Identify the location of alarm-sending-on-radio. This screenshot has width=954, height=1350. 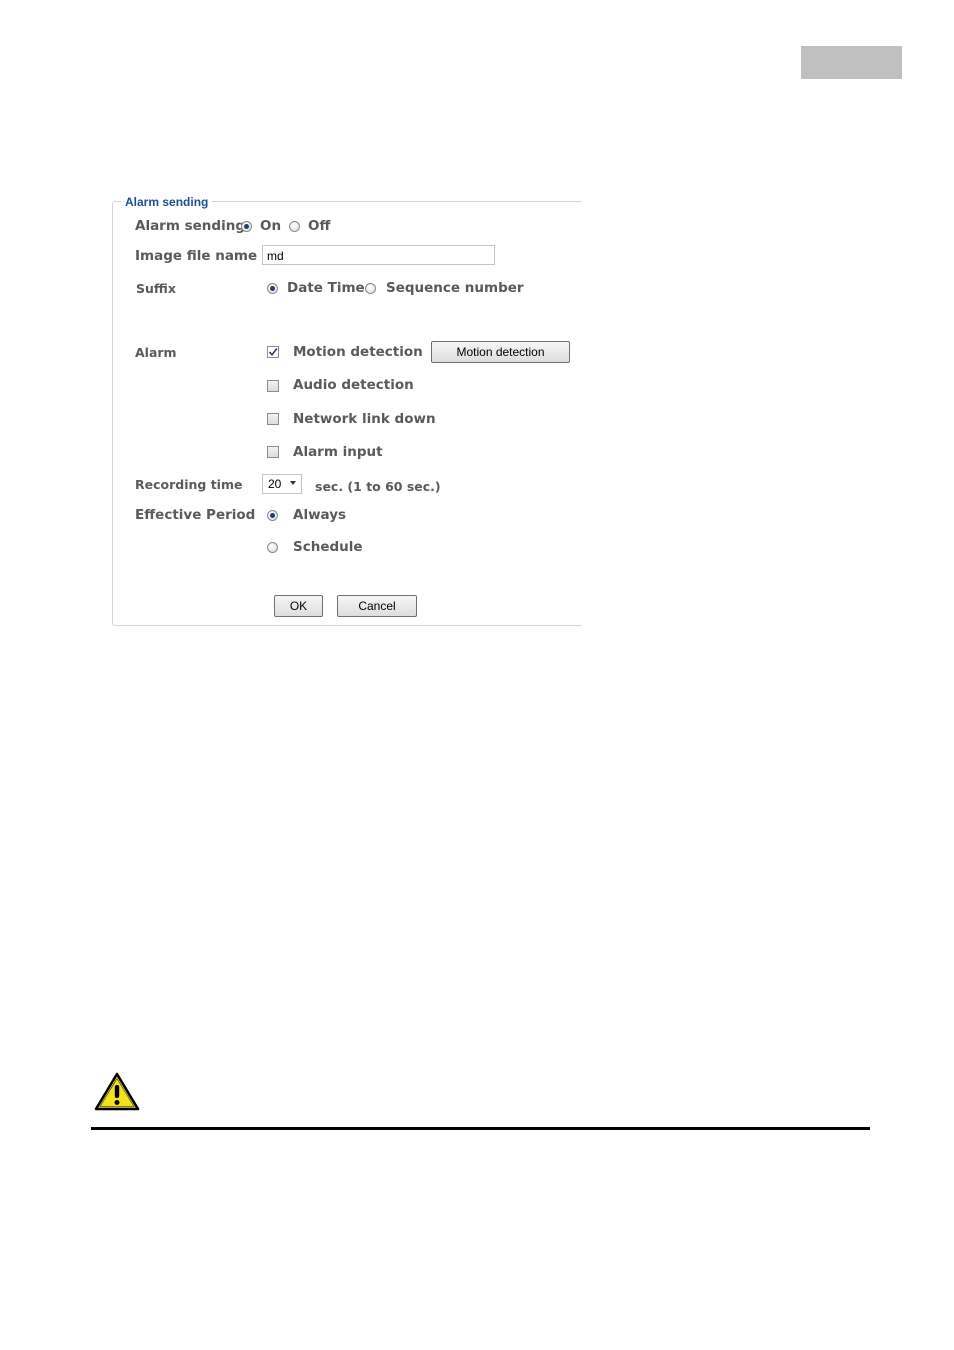
(246, 226).